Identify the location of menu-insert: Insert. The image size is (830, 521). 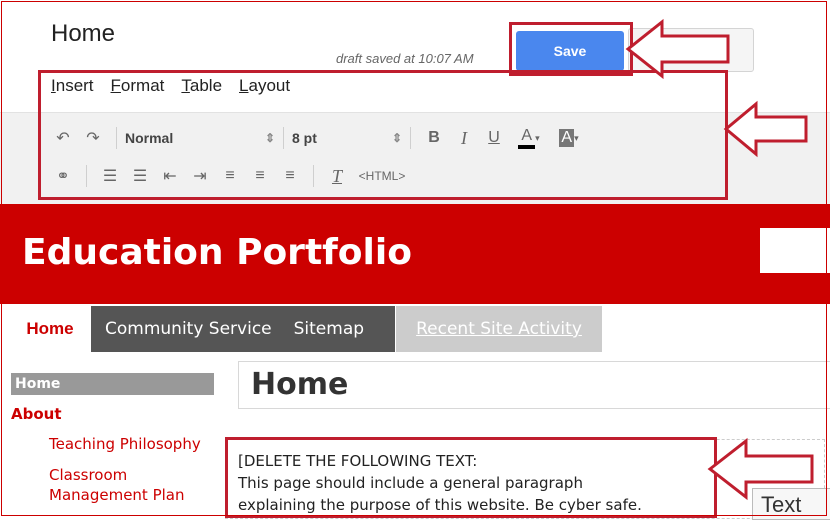
(72, 87).